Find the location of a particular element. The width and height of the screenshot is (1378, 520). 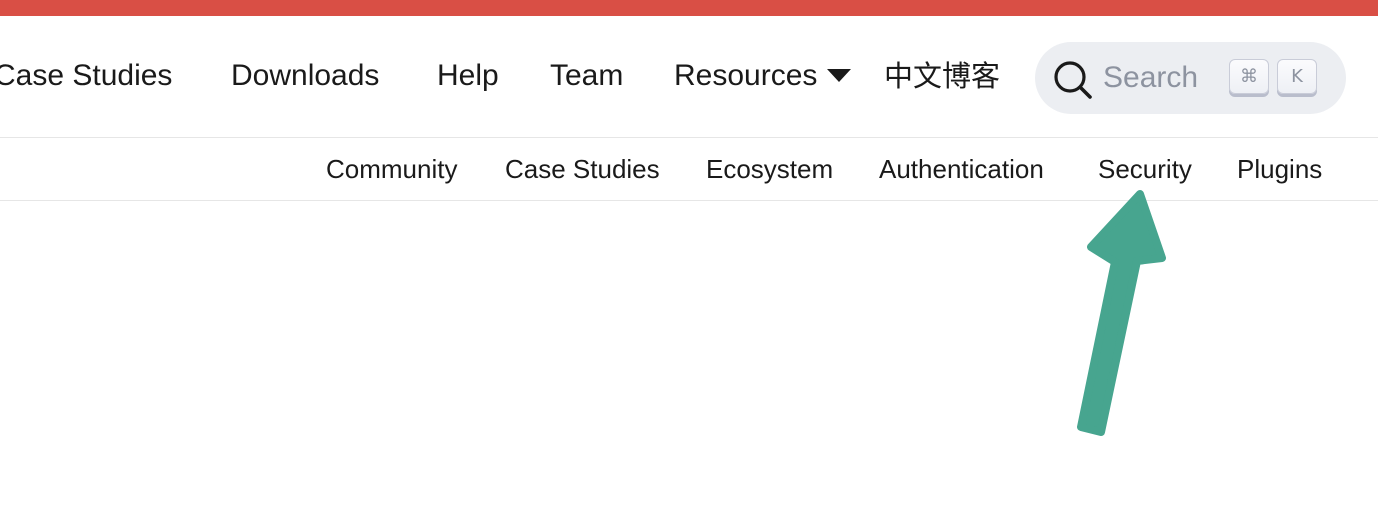

annotation-arrow-icon is located at coordinates (1121, 313).